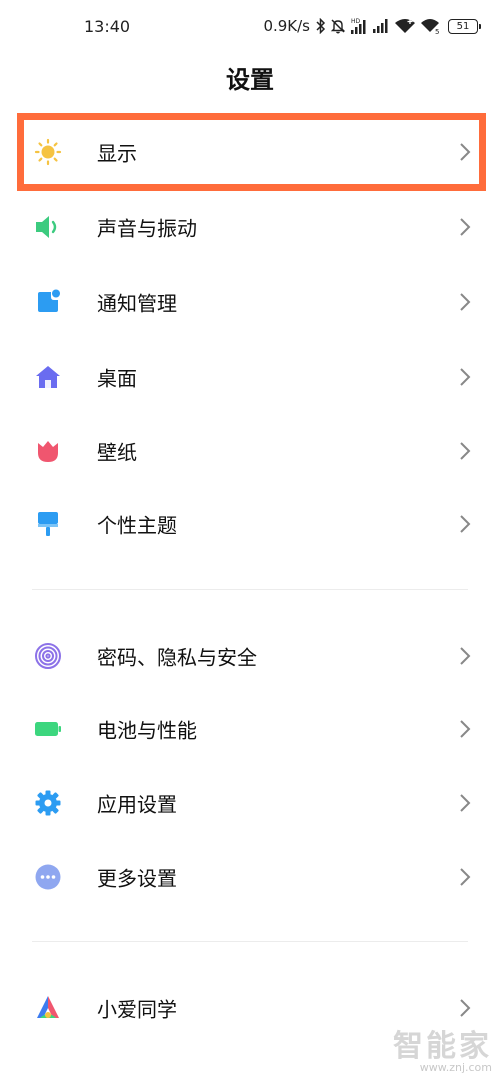 The height and width of the screenshot is (1084, 500). I want to click on battery-indicator: 51, so click(464, 26).